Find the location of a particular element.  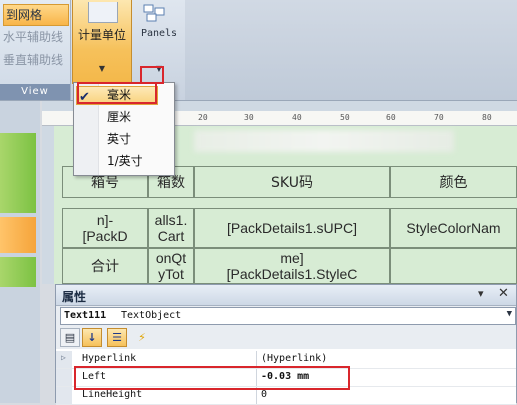

categorized-icon: ▤ is located at coordinates (70, 337).